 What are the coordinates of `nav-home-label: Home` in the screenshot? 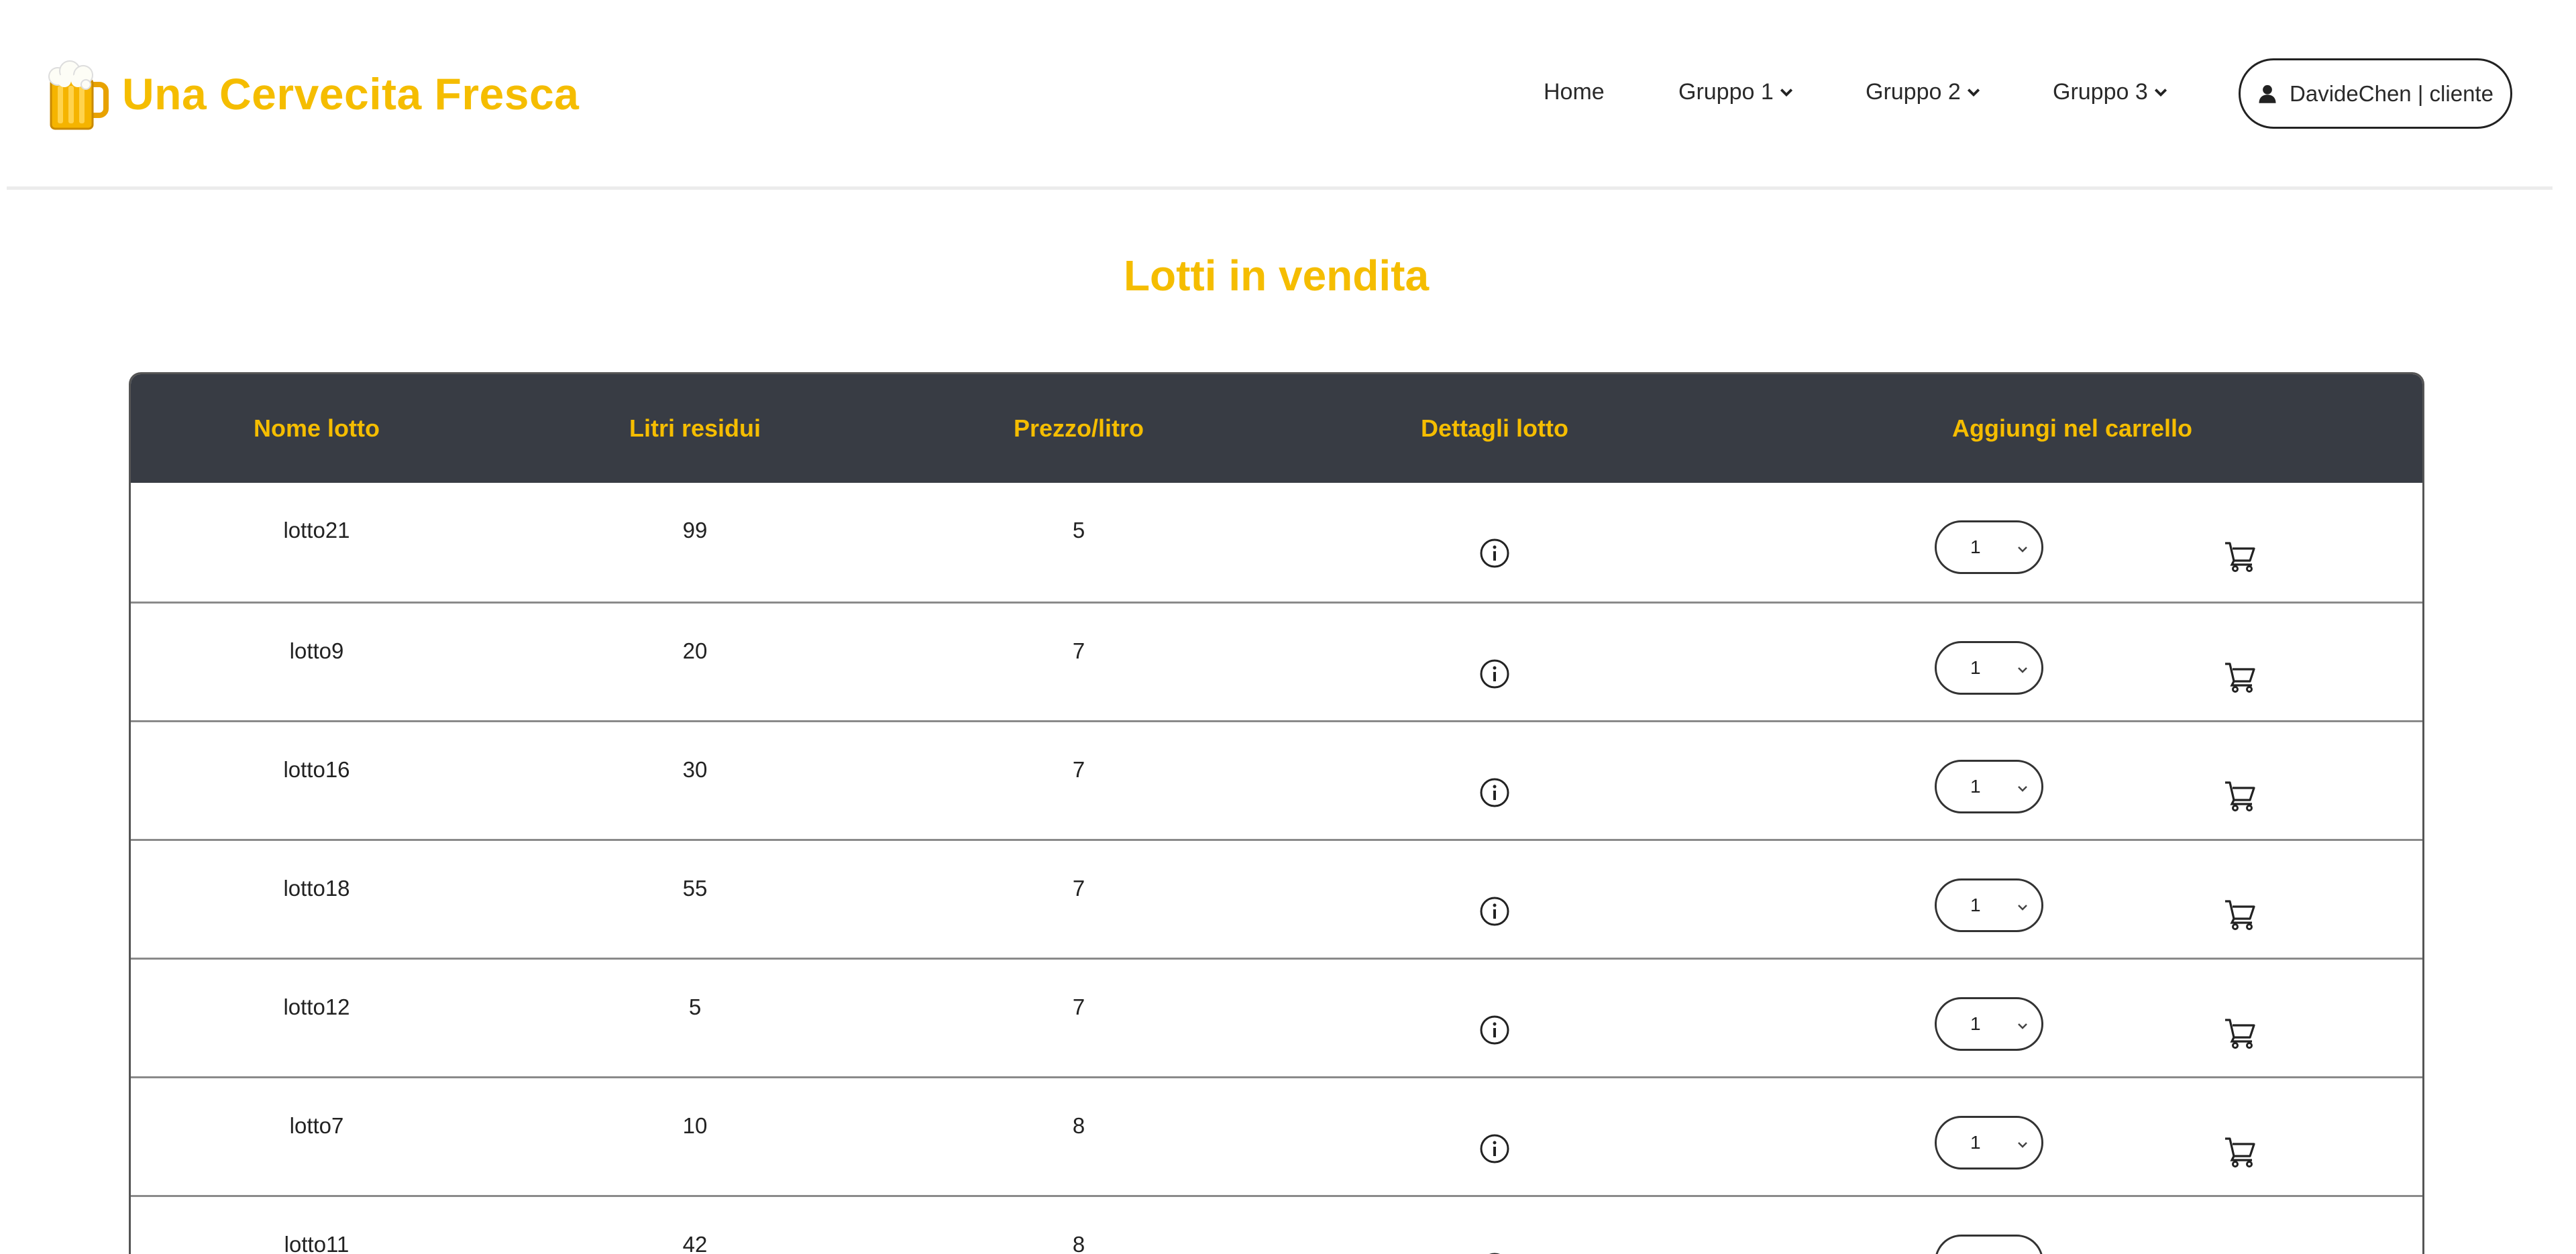 It's located at (1574, 92).